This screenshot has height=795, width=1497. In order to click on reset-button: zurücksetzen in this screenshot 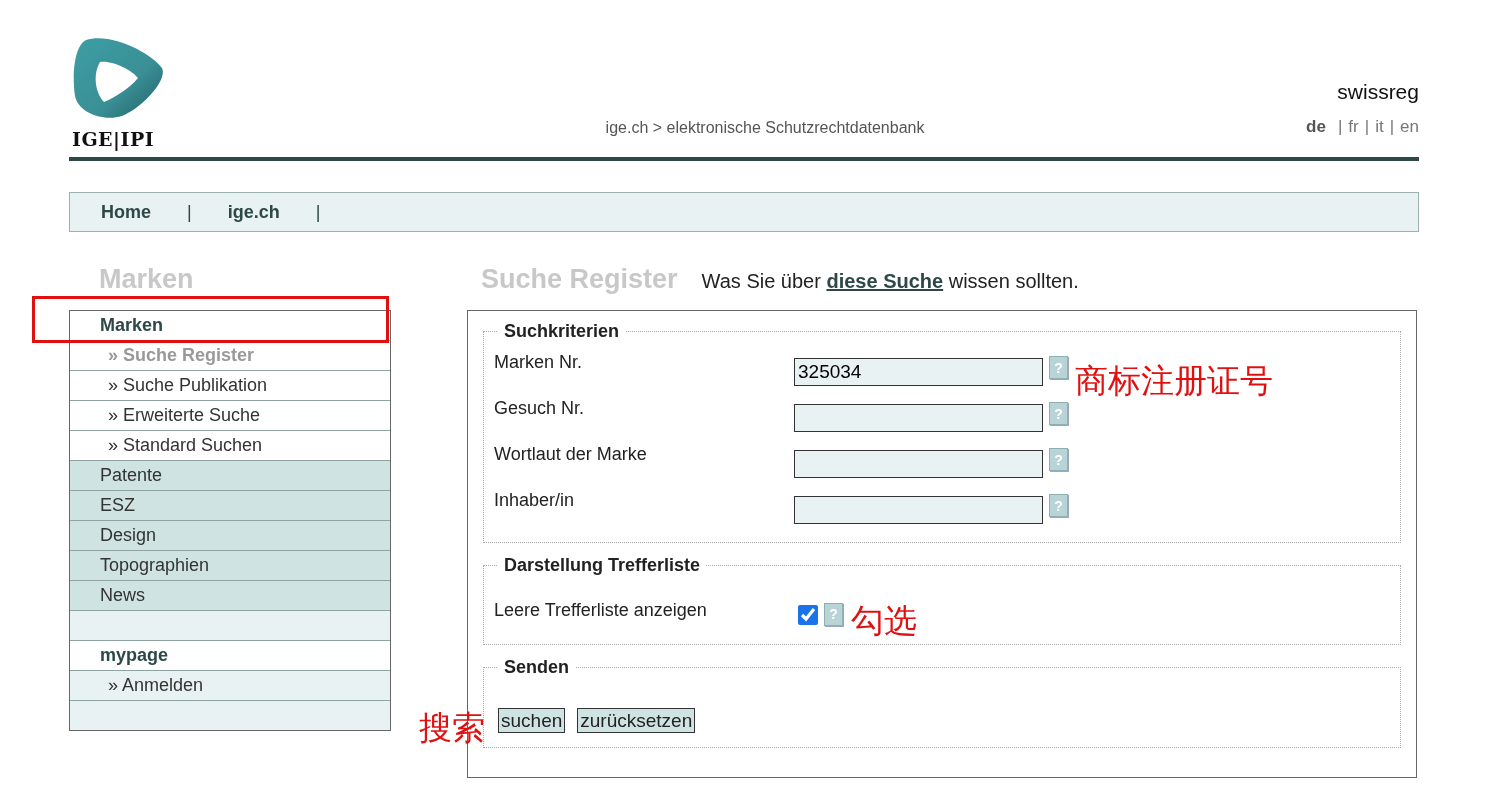, I will do `click(636, 720)`.